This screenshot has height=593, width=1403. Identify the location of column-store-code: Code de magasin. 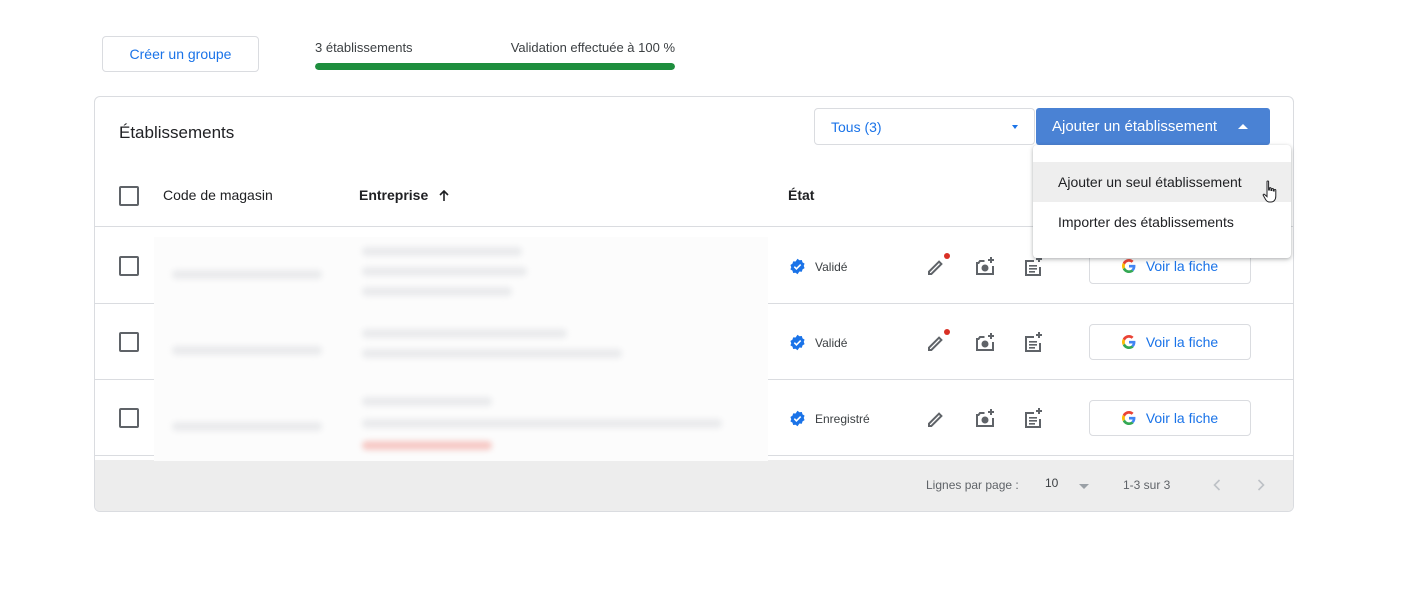
(218, 195).